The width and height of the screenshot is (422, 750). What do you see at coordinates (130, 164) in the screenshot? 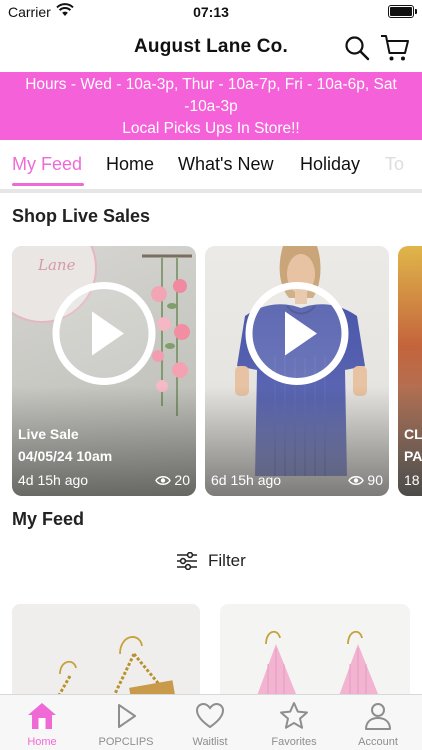
I see `tab-home: Home` at bounding box center [130, 164].